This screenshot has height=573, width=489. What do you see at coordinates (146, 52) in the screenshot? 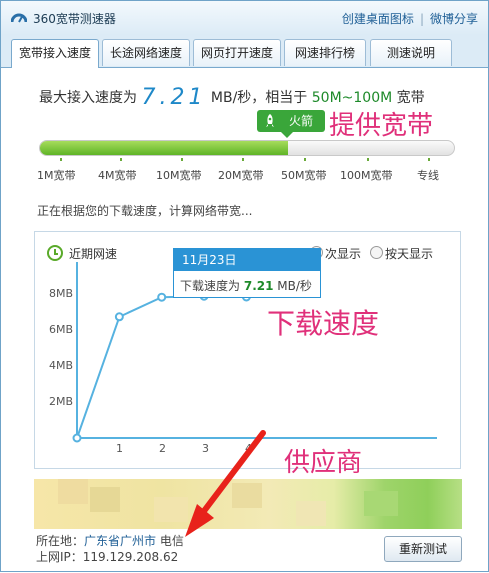
I see `tab-long-distance-speed: 长途网络速度` at bounding box center [146, 52].